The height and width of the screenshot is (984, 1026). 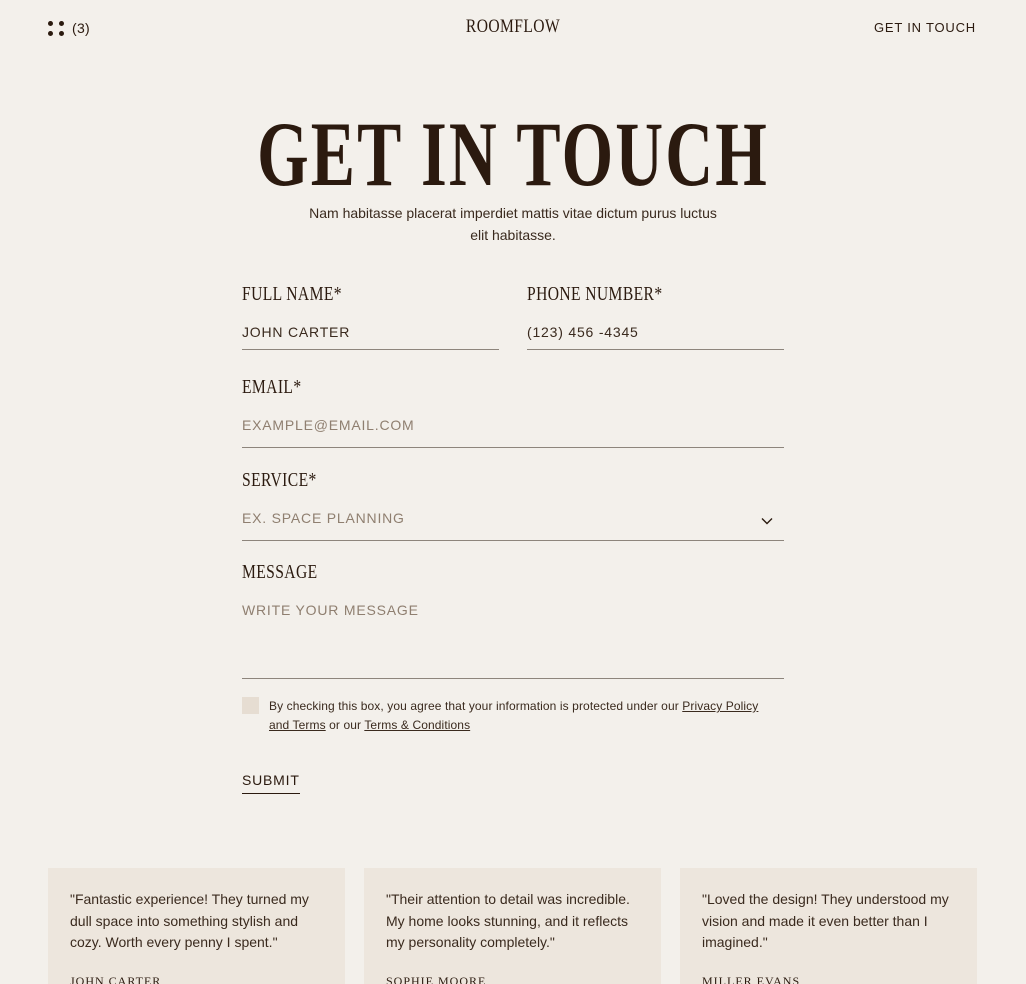 What do you see at coordinates (272, 387) in the screenshot?
I see `email-label: EMAIL*` at bounding box center [272, 387].